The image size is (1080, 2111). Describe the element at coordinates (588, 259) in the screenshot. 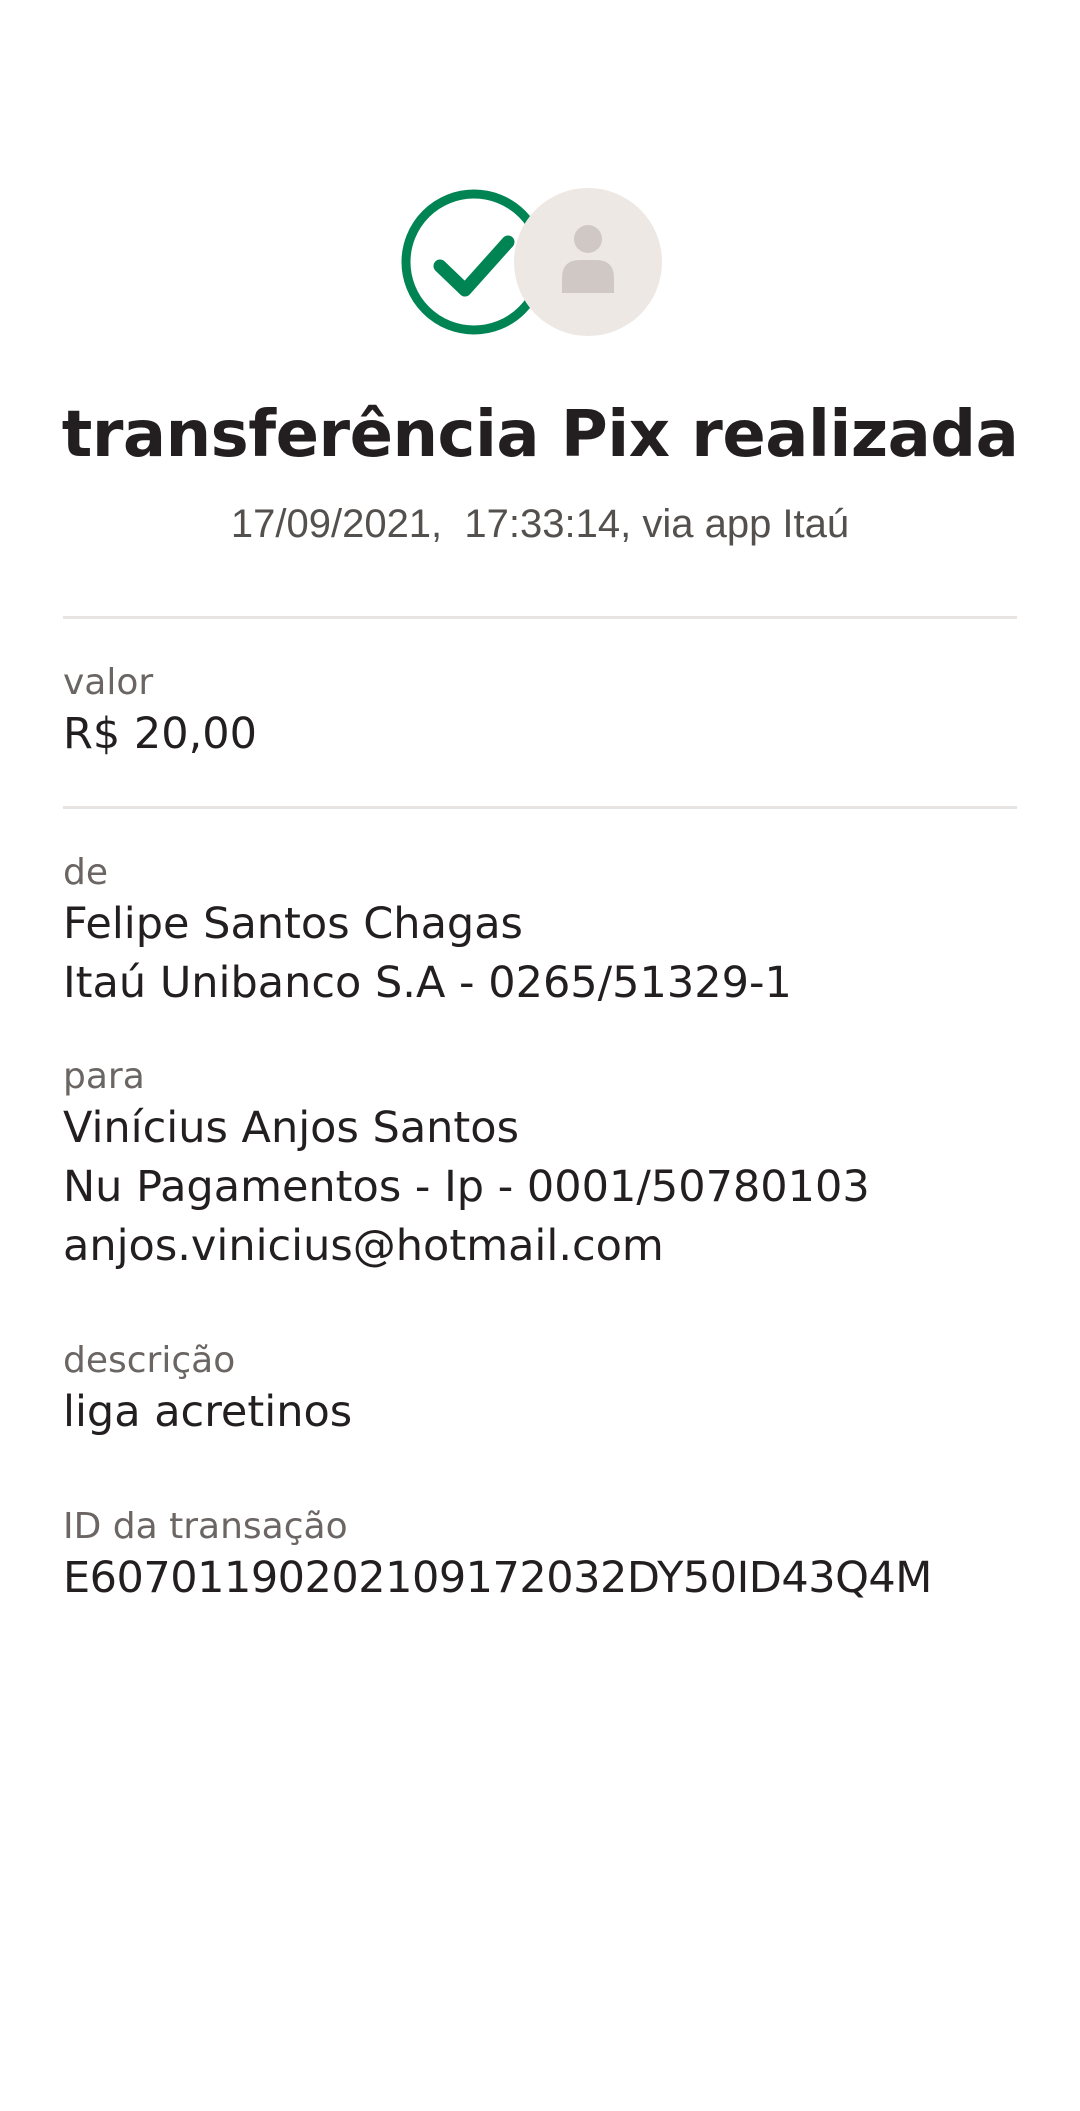

I see `user-placeholder-icon` at that location.